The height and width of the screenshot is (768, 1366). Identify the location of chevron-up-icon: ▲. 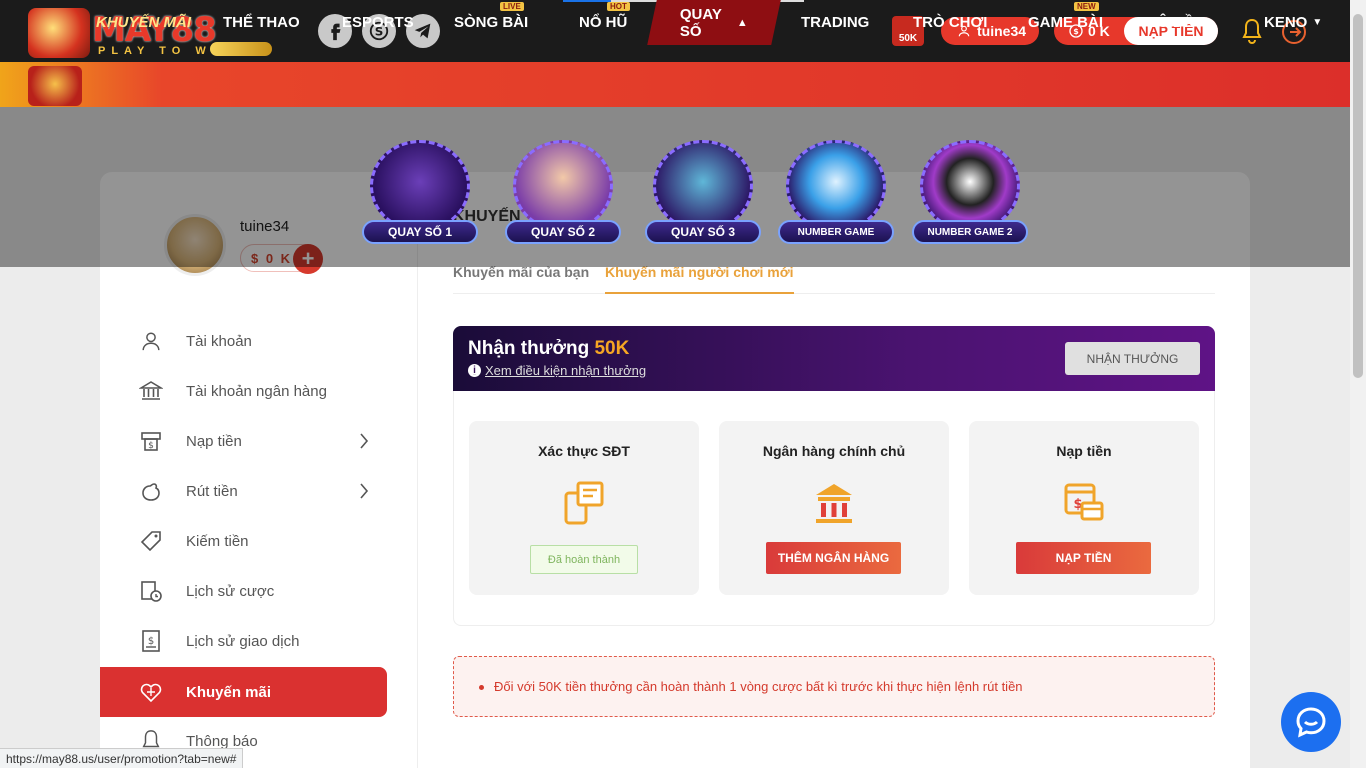
(742, 22).